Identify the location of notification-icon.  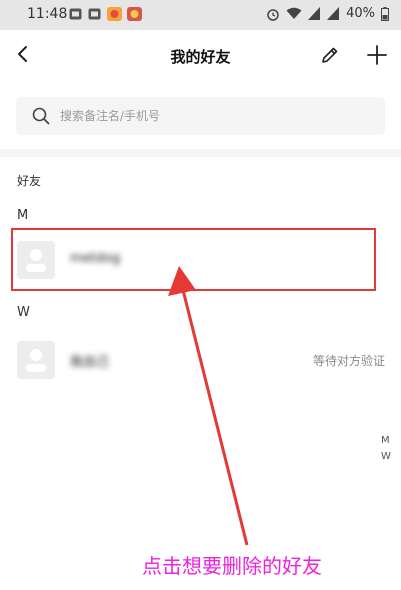
(94, 14).